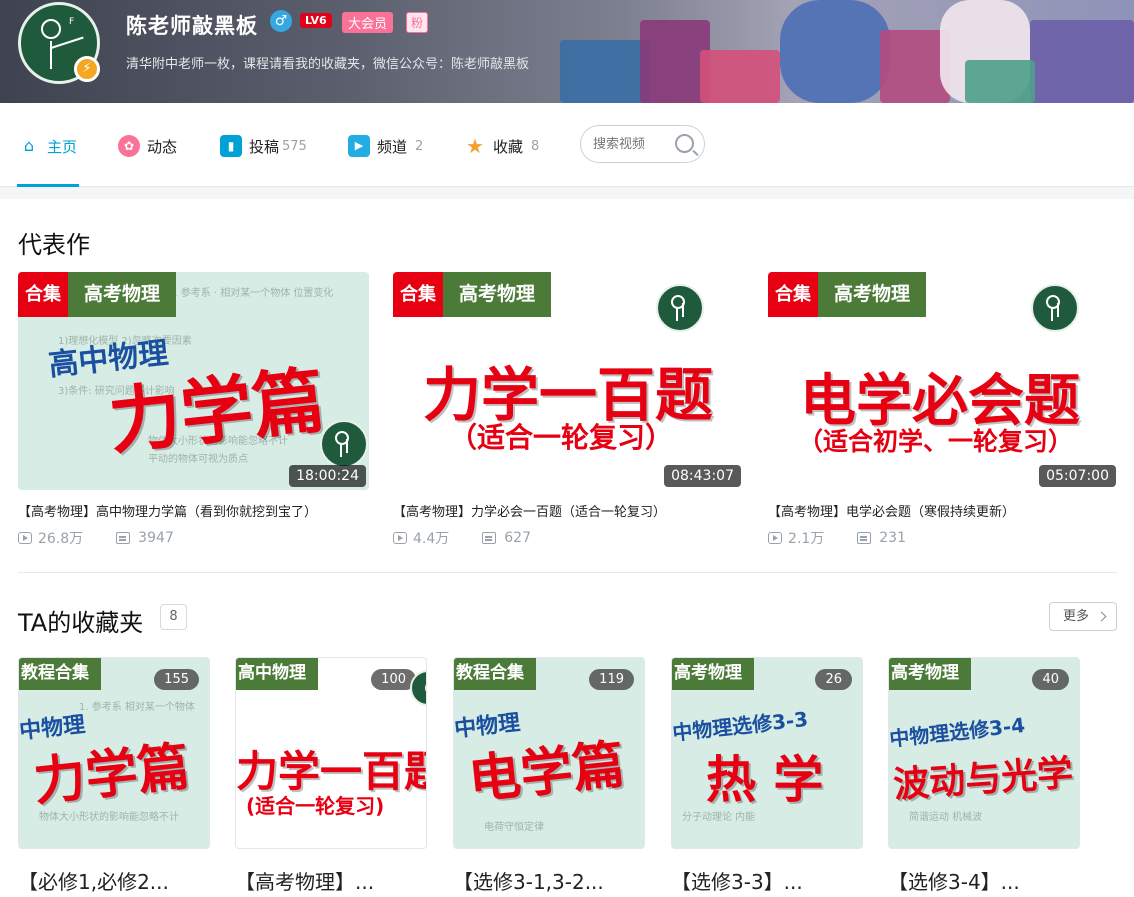 The width and height of the screenshot is (1134, 897). Describe the element at coordinates (702, 476) in the screenshot. I see `video-duration: 08:43:07` at that location.